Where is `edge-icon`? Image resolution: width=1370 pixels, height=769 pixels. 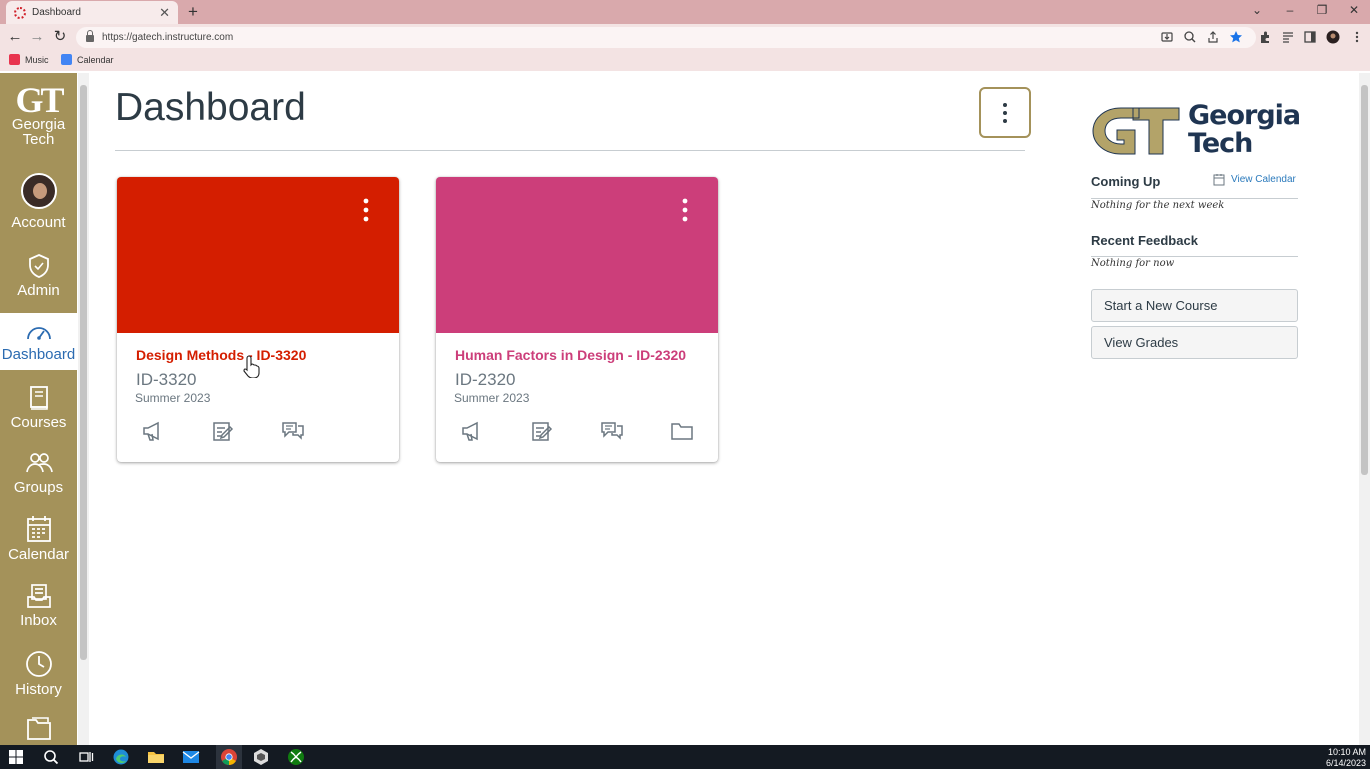 edge-icon is located at coordinates (121, 757).